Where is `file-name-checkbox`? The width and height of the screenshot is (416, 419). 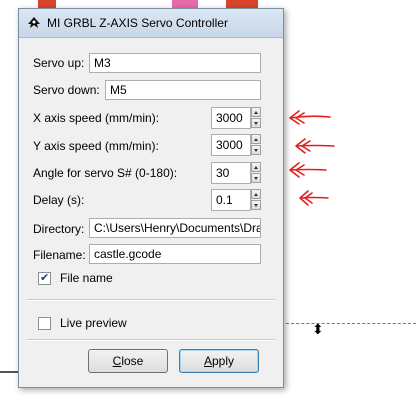 file-name-checkbox is located at coordinates (44, 278).